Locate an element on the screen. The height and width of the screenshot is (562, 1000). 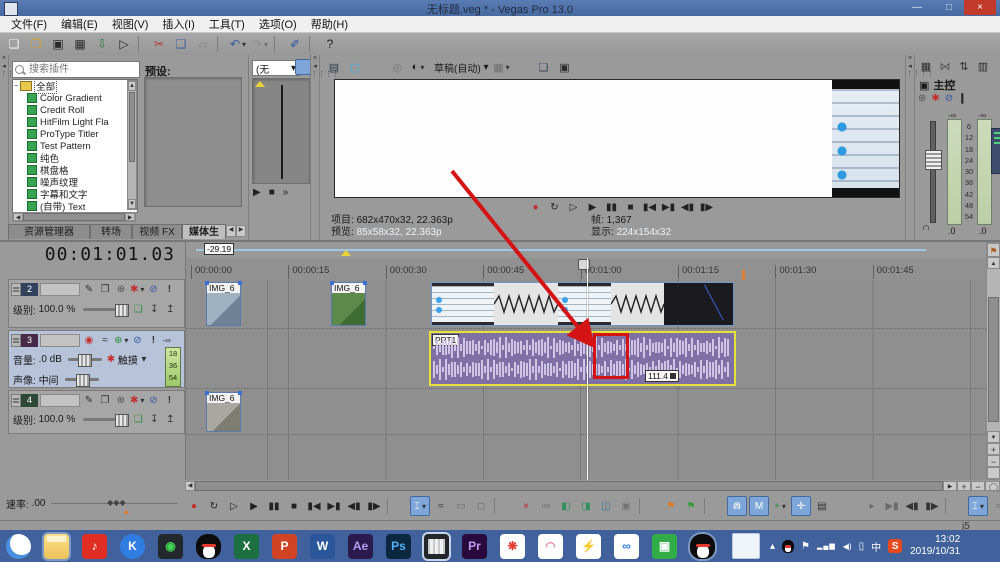
downmix-output-button: ⇅ is located at coordinates (964, 66).